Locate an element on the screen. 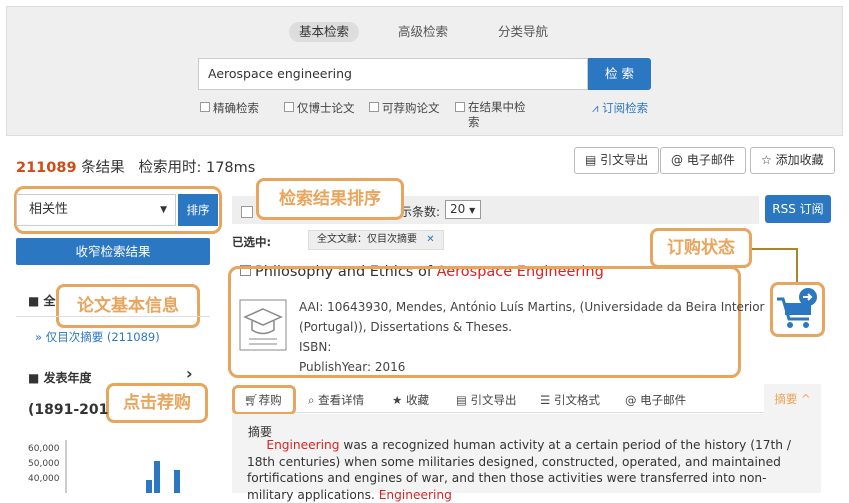 This screenshot has width=849, height=503. act-label: 荐购 is located at coordinates (270, 400).